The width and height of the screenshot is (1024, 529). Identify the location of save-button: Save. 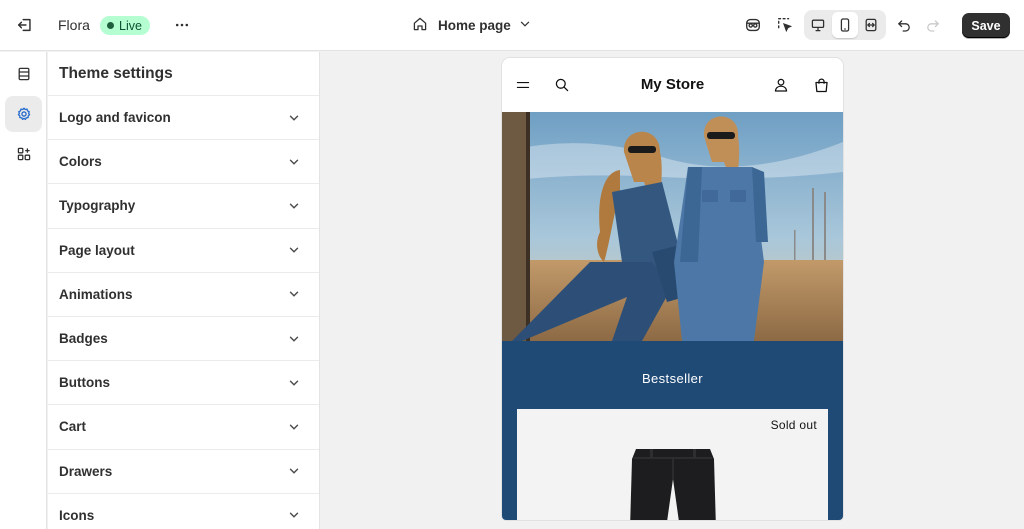
(986, 25).